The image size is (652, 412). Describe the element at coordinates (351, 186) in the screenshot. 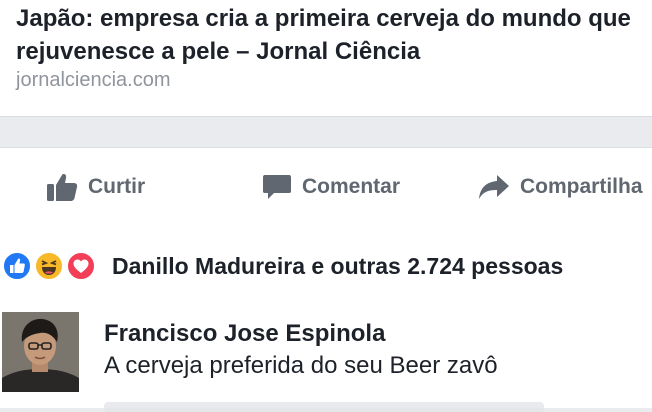

I see `comment-label: Comentar` at that location.